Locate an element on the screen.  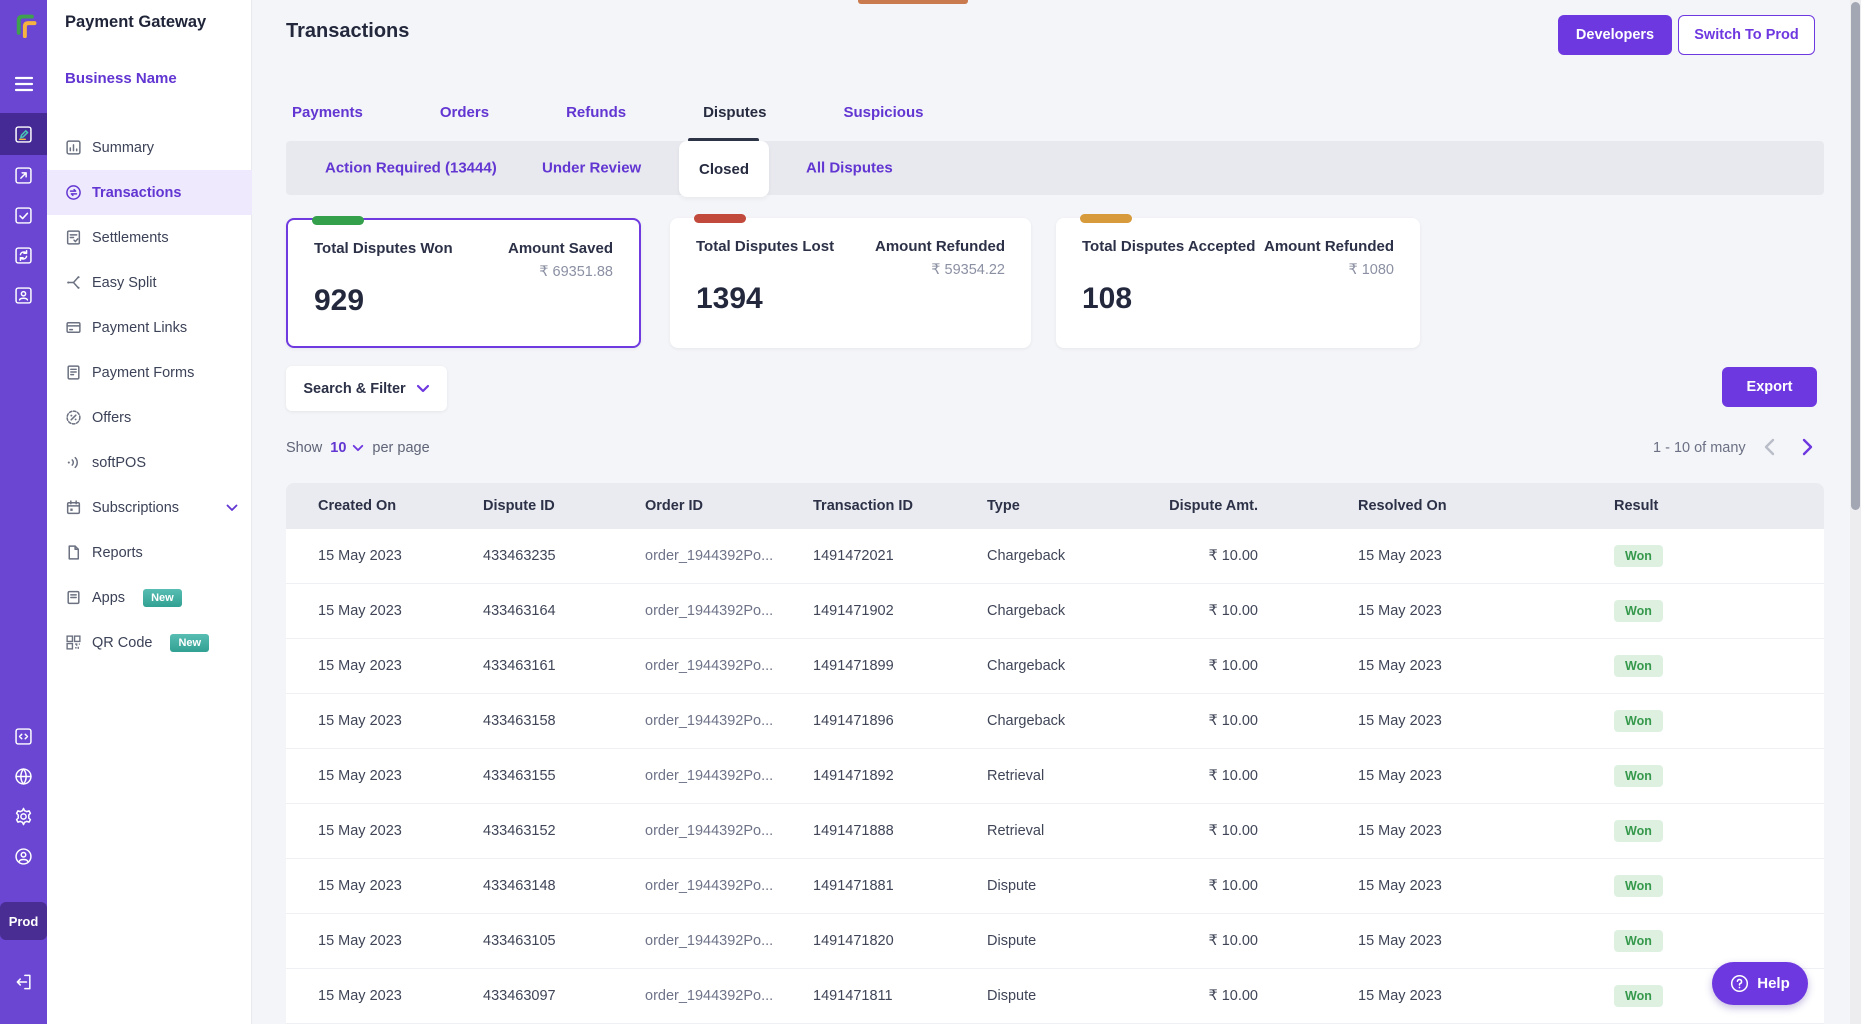
subtab-action-required: Action Required (13444) is located at coordinates (411, 168).